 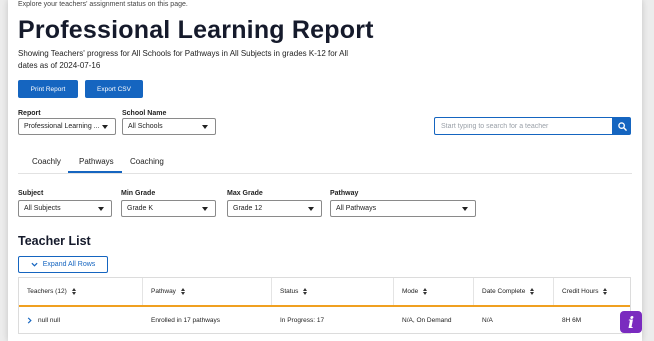 I want to click on max-grade-label: Max Grade, so click(x=245, y=193).